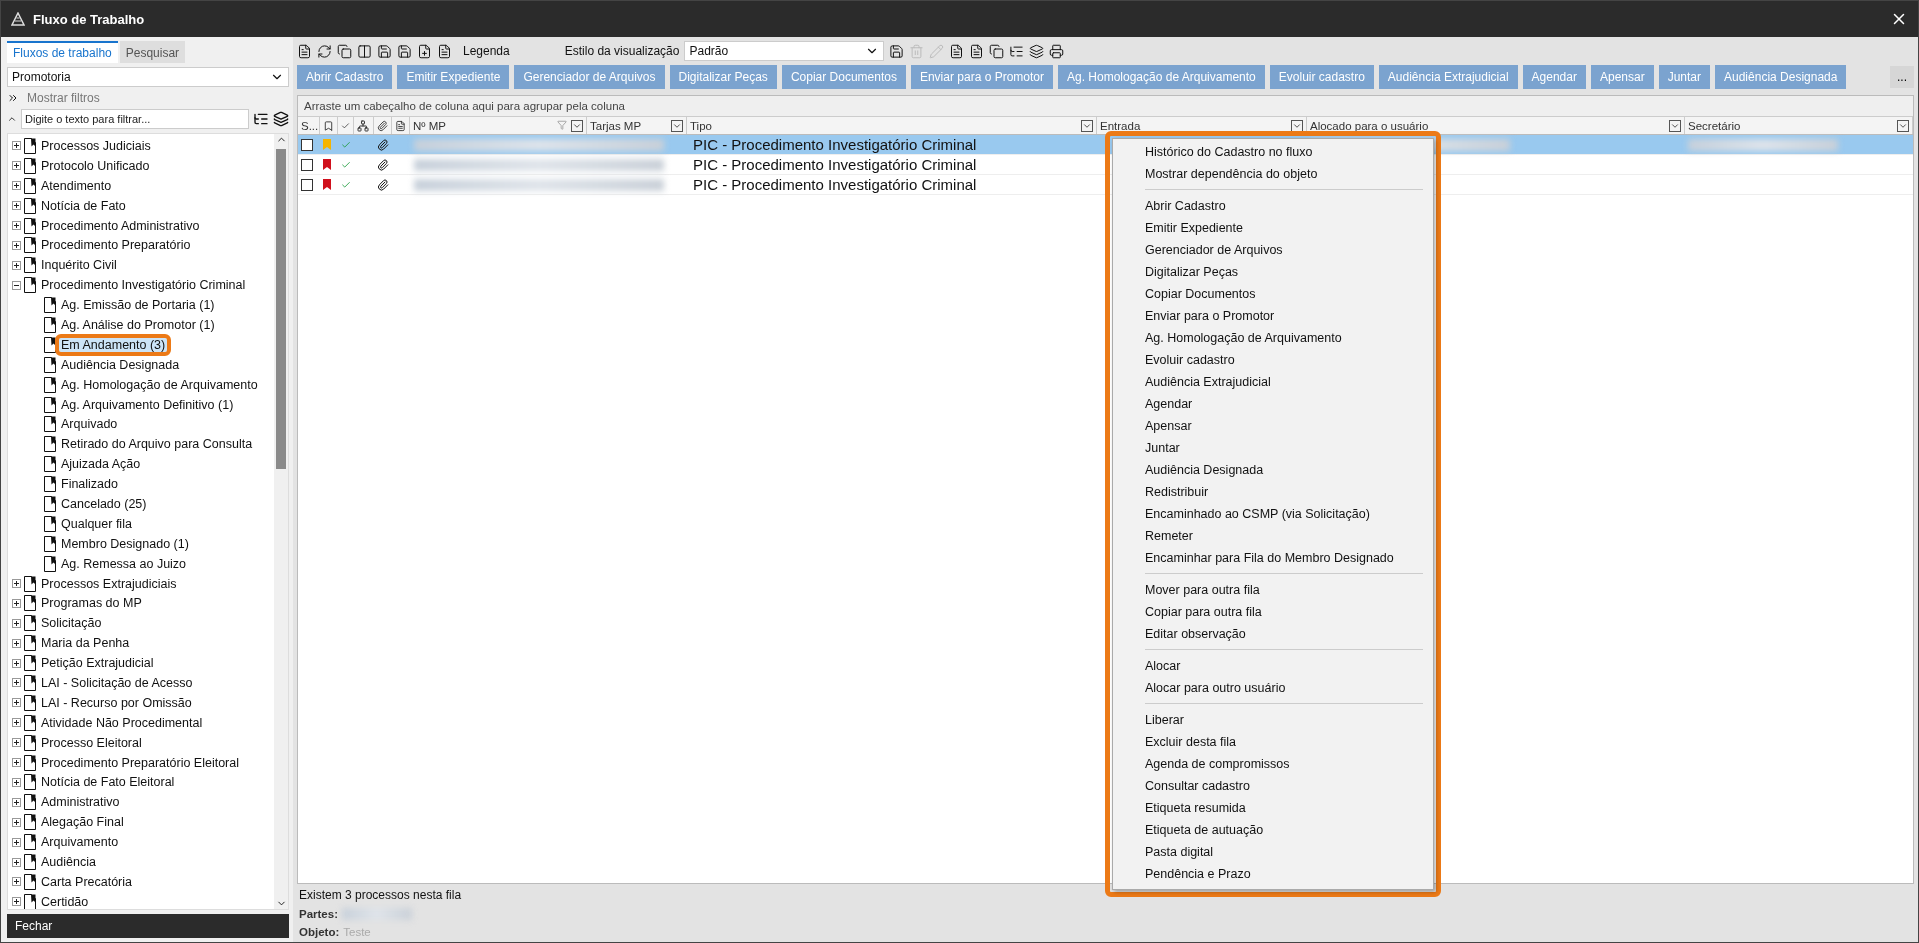 Image resolution: width=1919 pixels, height=943 pixels. I want to click on record-count: Existem 3 processos nesta fila, so click(381, 895).